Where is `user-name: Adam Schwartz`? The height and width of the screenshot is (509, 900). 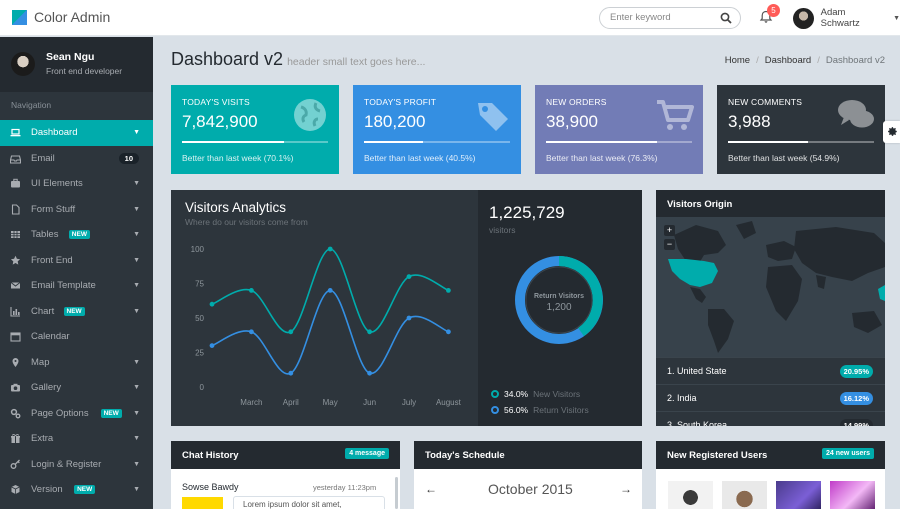
user-name: Adam Schwartz is located at coordinates (840, 18).